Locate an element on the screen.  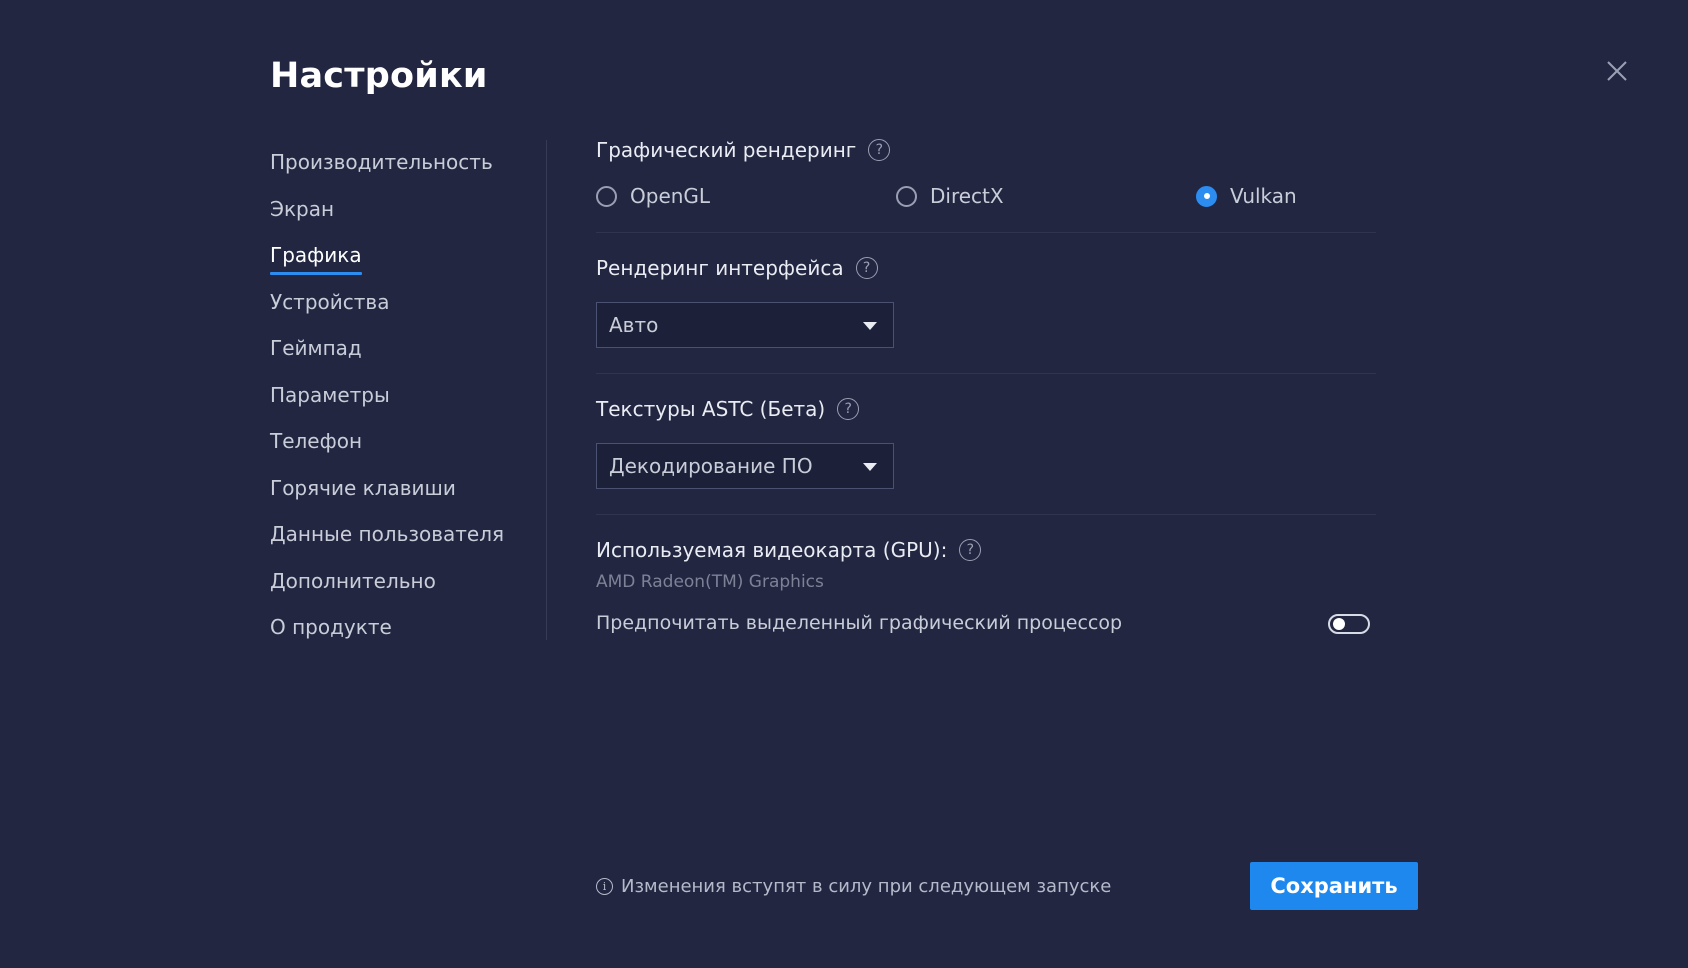
sidebar-item-label: Данные пользователя is located at coordinates (387, 534).